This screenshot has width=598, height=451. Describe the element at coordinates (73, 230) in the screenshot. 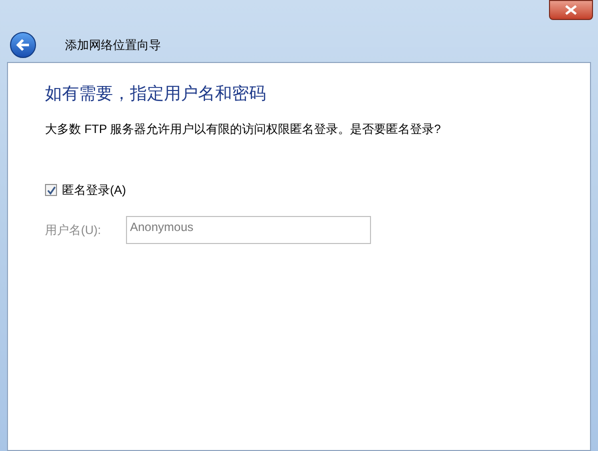

I see `username-label: 用户名(U):` at that location.